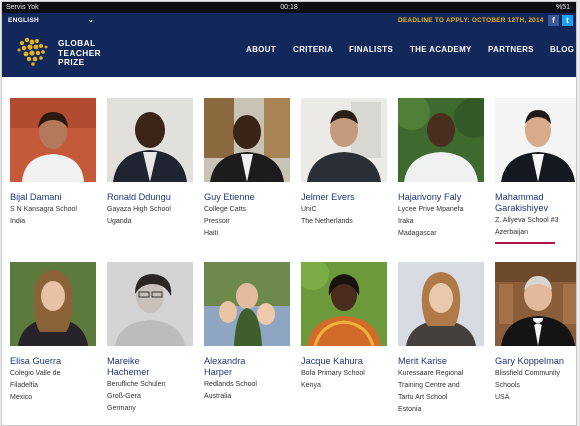  What do you see at coordinates (311, 385) in the screenshot?
I see `finalist-country: Kenya` at bounding box center [311, 385].